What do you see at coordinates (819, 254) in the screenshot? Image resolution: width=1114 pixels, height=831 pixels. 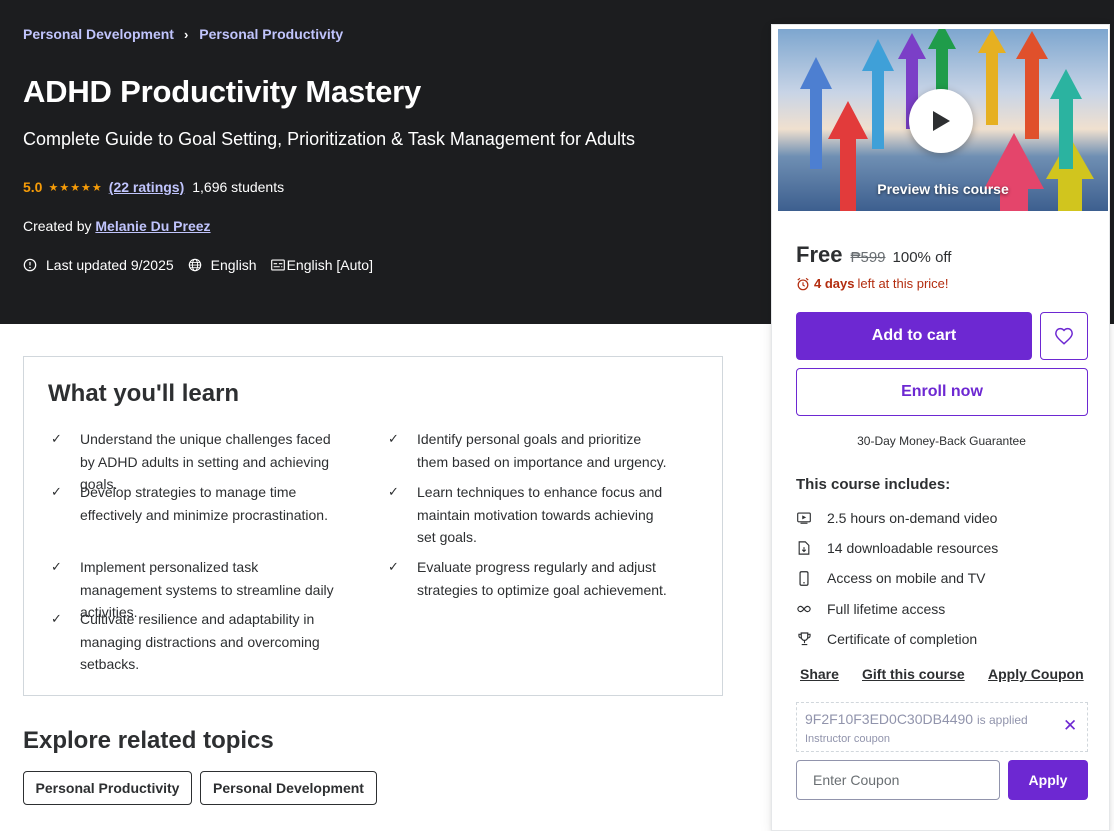 I see `current-price: Free` at bounding box center [819, 254].